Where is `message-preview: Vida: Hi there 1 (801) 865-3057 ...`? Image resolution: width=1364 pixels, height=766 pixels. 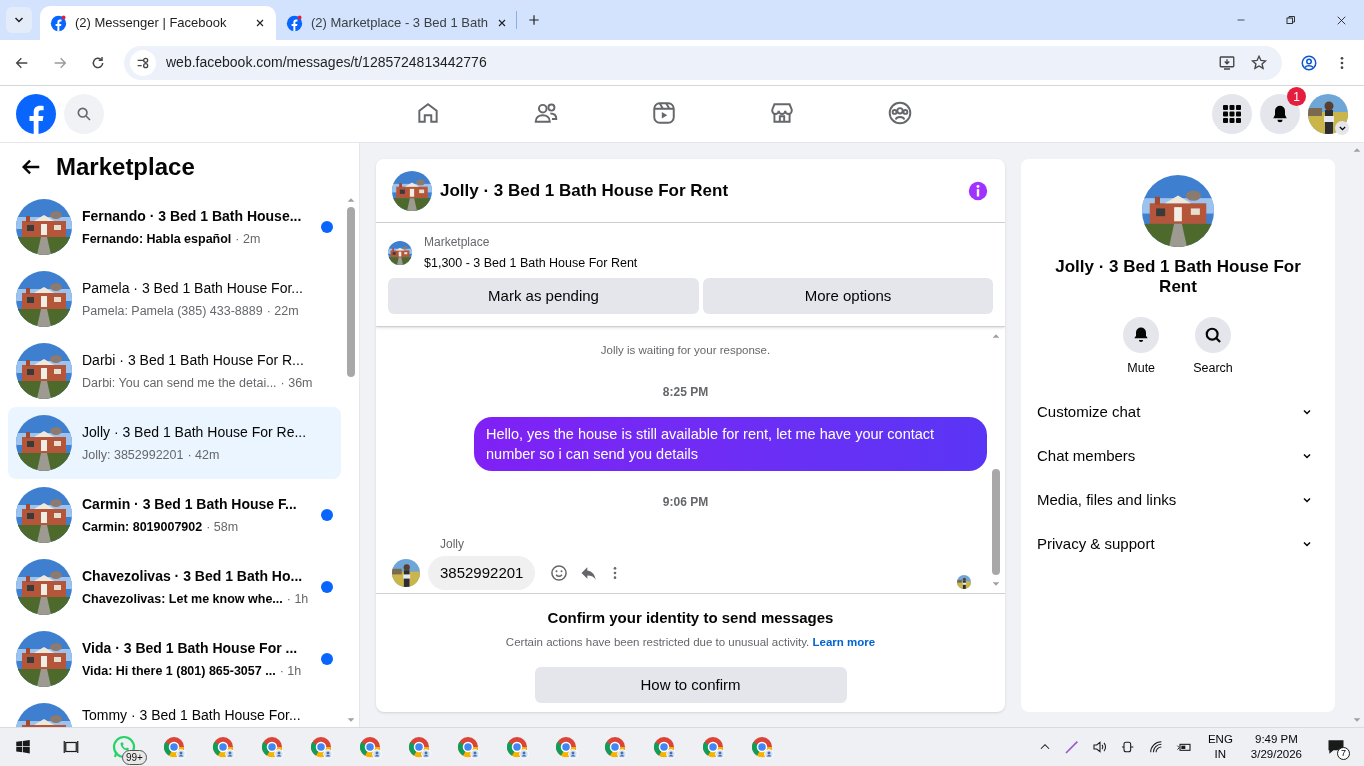 message-preview: Vida: Hi there 1 (801) 865-3057 ... is located at coordinates (179, 671).